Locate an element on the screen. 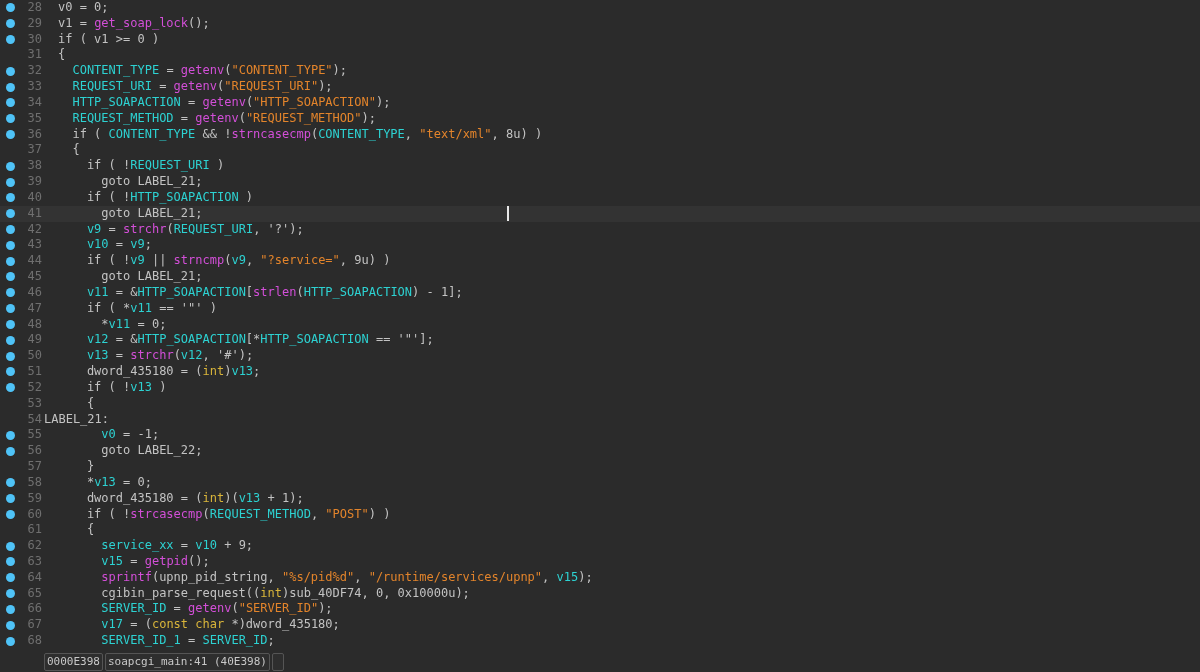 This screenshot has height=672, width=1200. code-line: v17 = (const char *)dword_435180; is located at coordinates (220, 625).